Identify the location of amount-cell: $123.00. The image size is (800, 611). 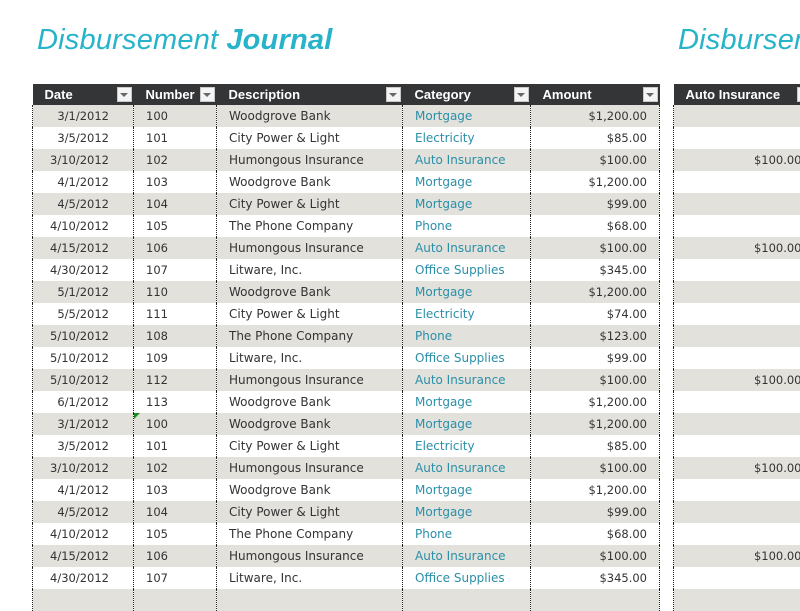
(595, 336).